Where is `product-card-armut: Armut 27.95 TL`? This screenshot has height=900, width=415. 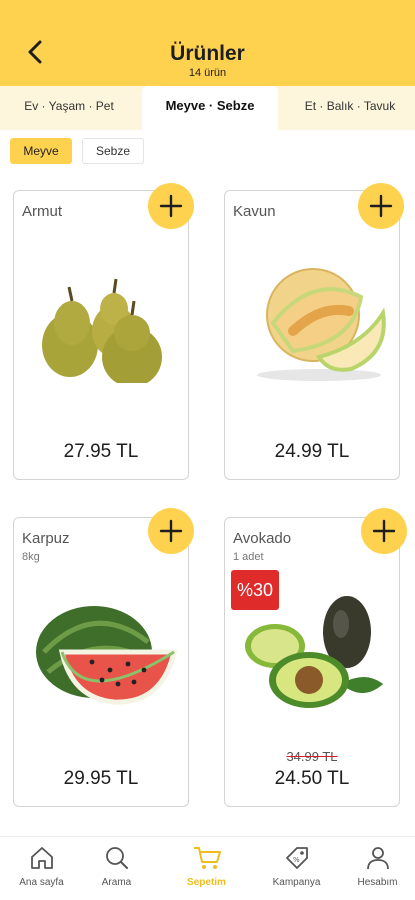
product-card-armut: Armut 27.95 TL is located at coordinates (101, 335).